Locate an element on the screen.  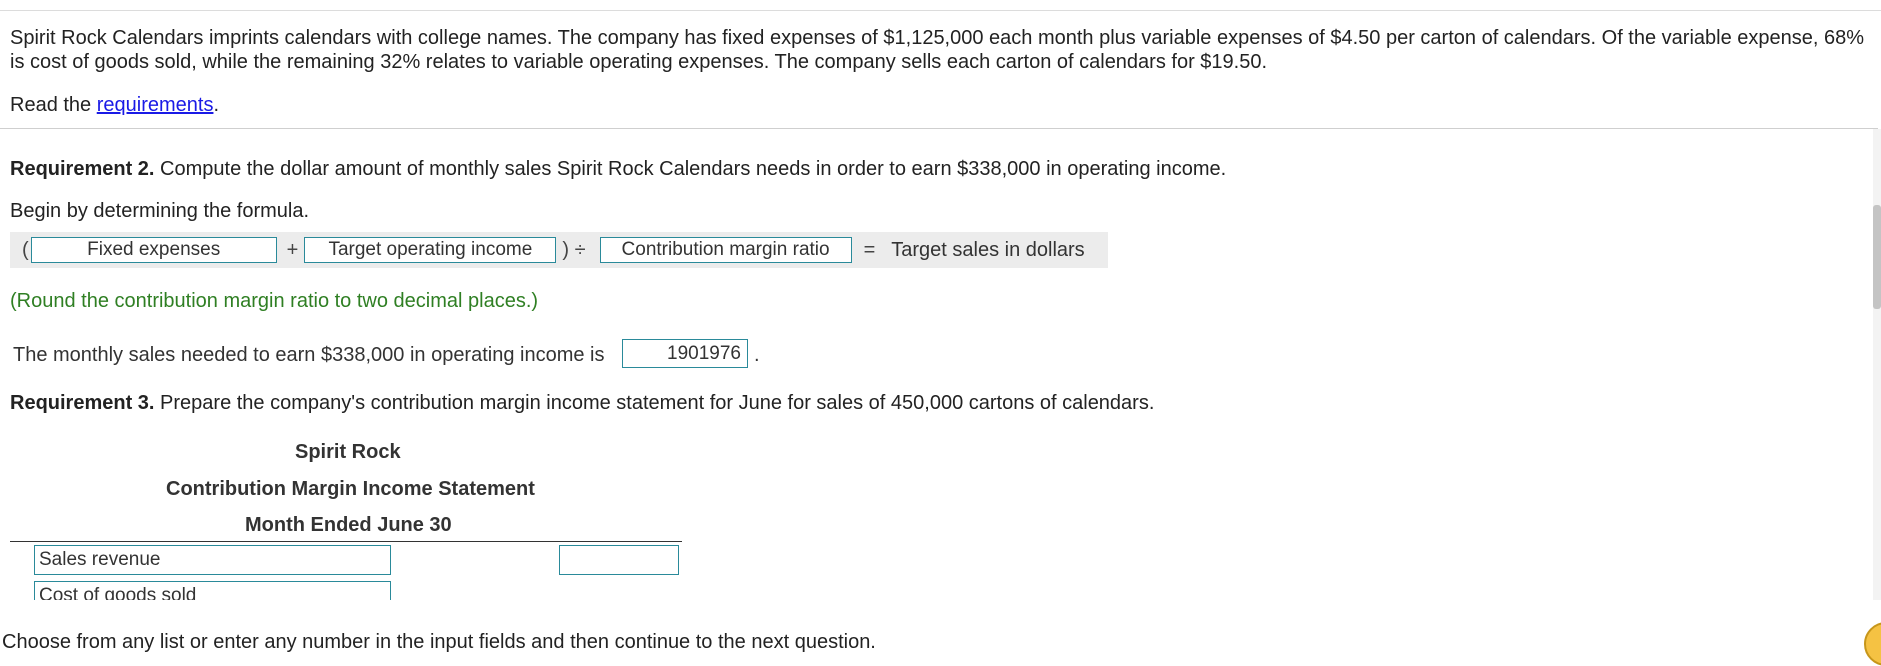
help-button-icon is located at coordinates (1872, 644).